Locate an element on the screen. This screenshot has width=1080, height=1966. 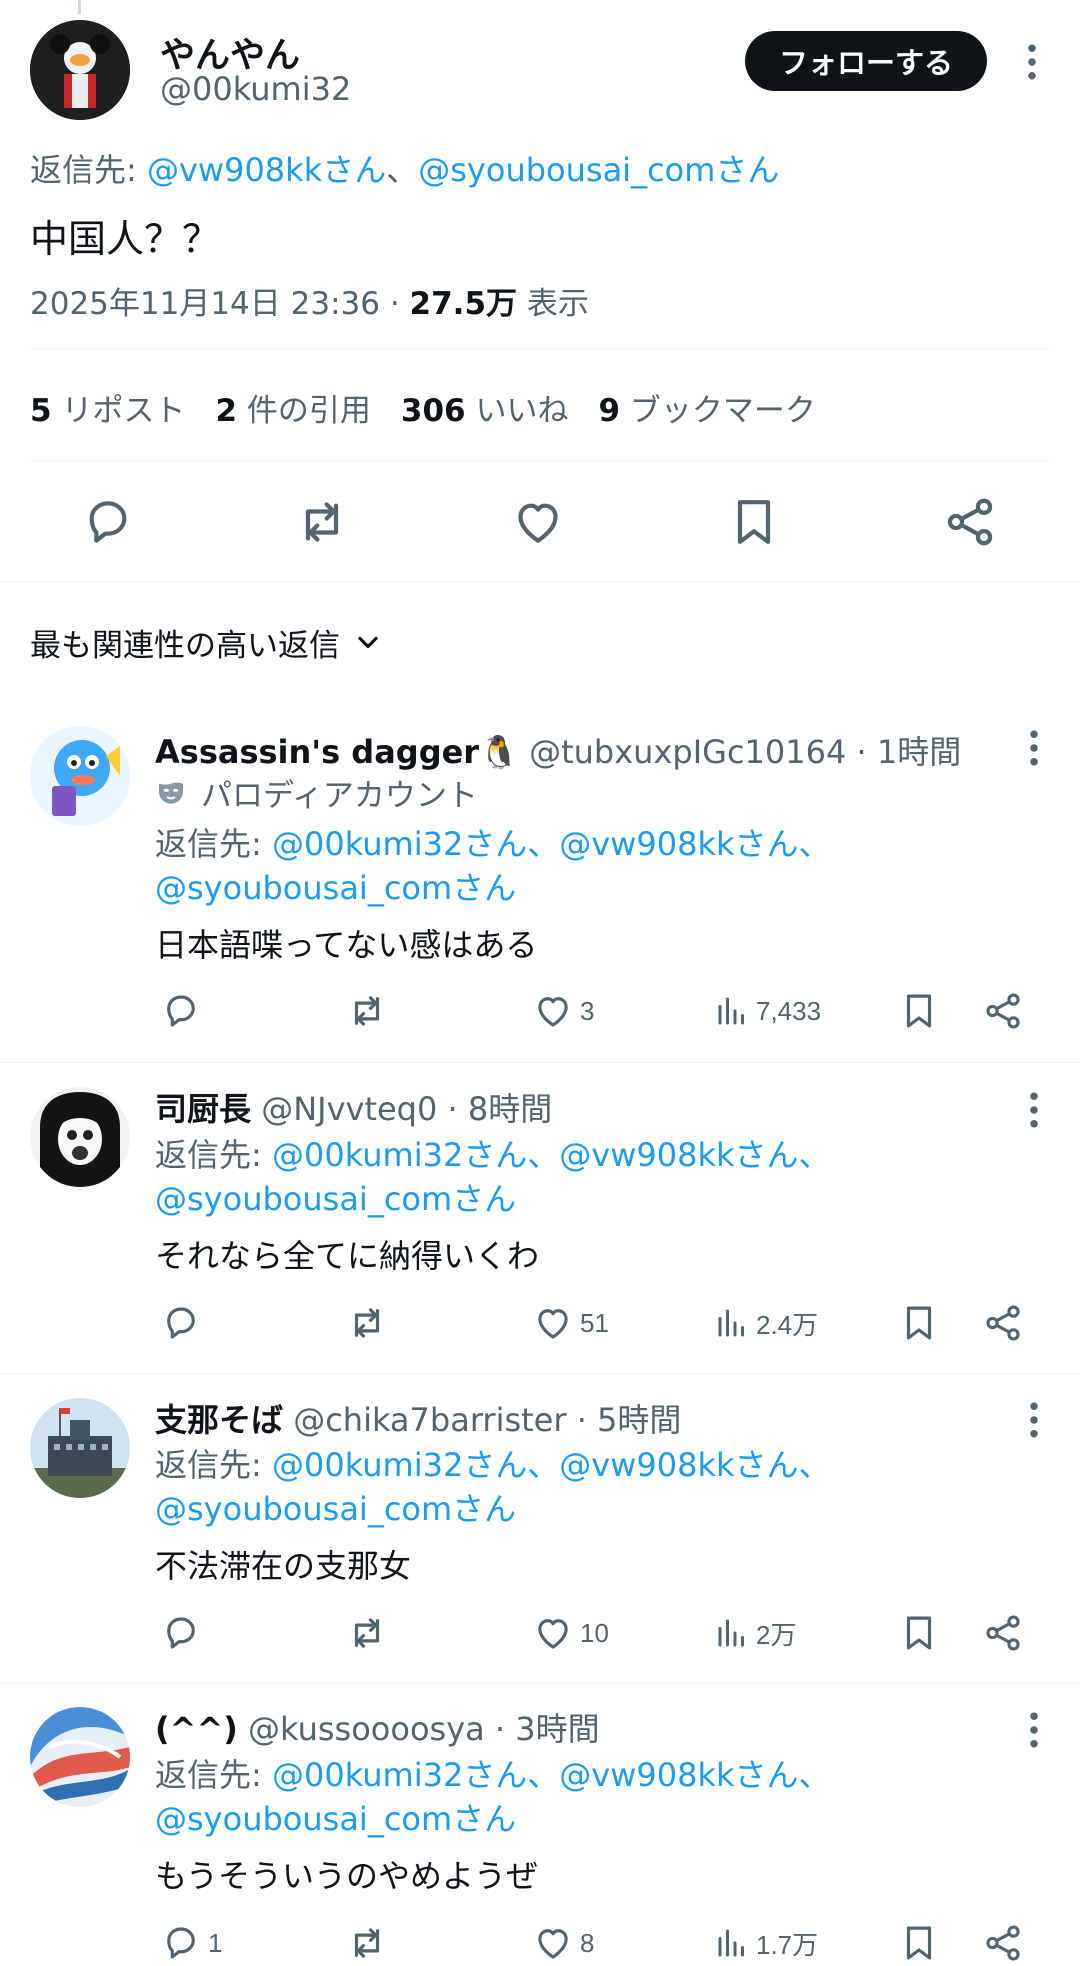
views-button: 1.7万 is located at coordinates (766, 1943).